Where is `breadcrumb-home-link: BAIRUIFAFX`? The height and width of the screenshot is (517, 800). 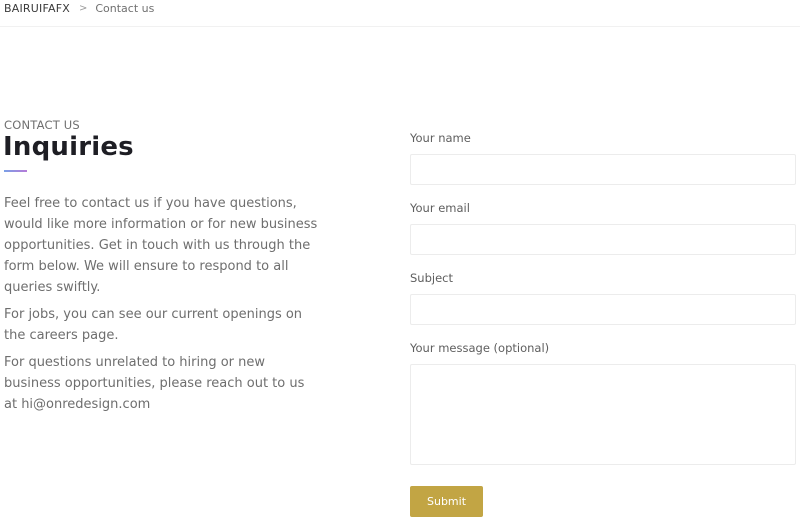 breadcrumb-home-link: BAIRUIFAFX is located at coordinates (37, 9).